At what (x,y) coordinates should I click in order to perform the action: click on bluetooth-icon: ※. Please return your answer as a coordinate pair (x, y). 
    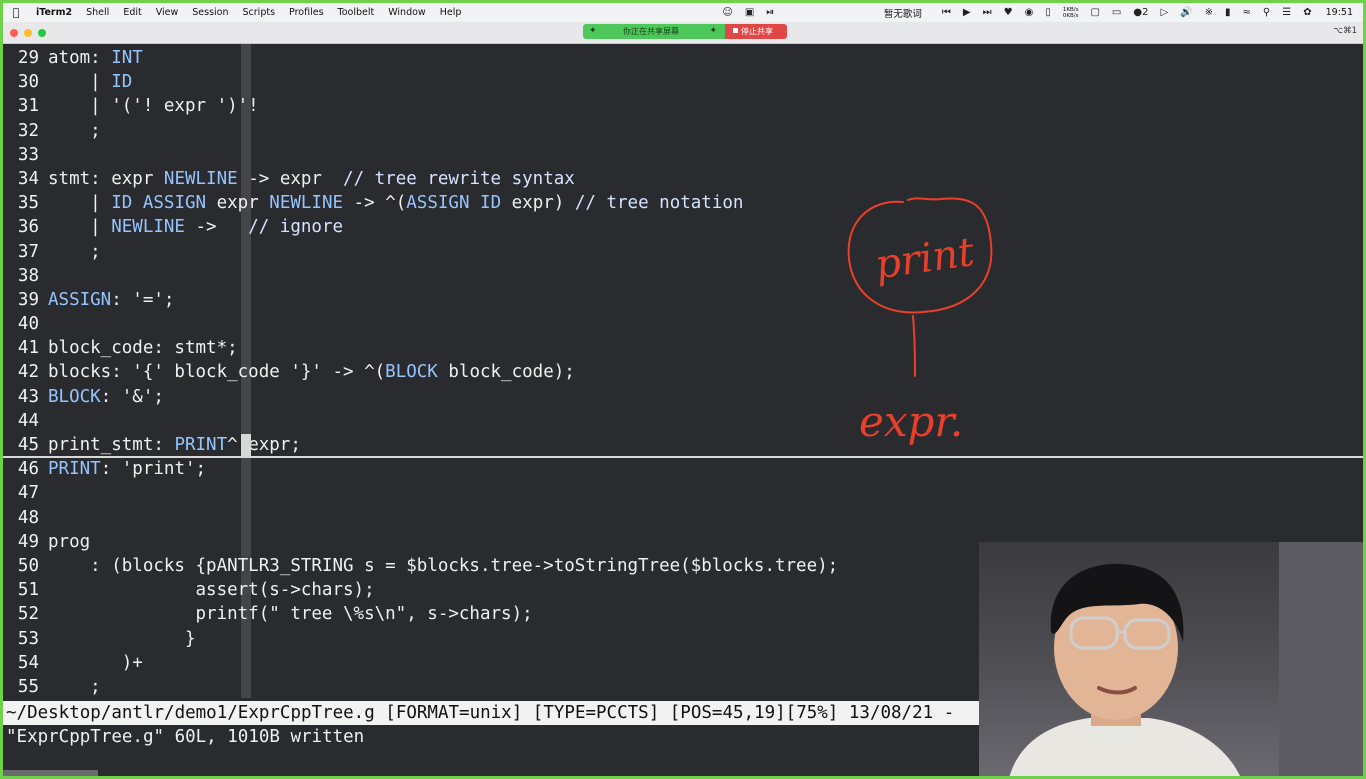
    Looking at the image, I should click on (1209, 12).